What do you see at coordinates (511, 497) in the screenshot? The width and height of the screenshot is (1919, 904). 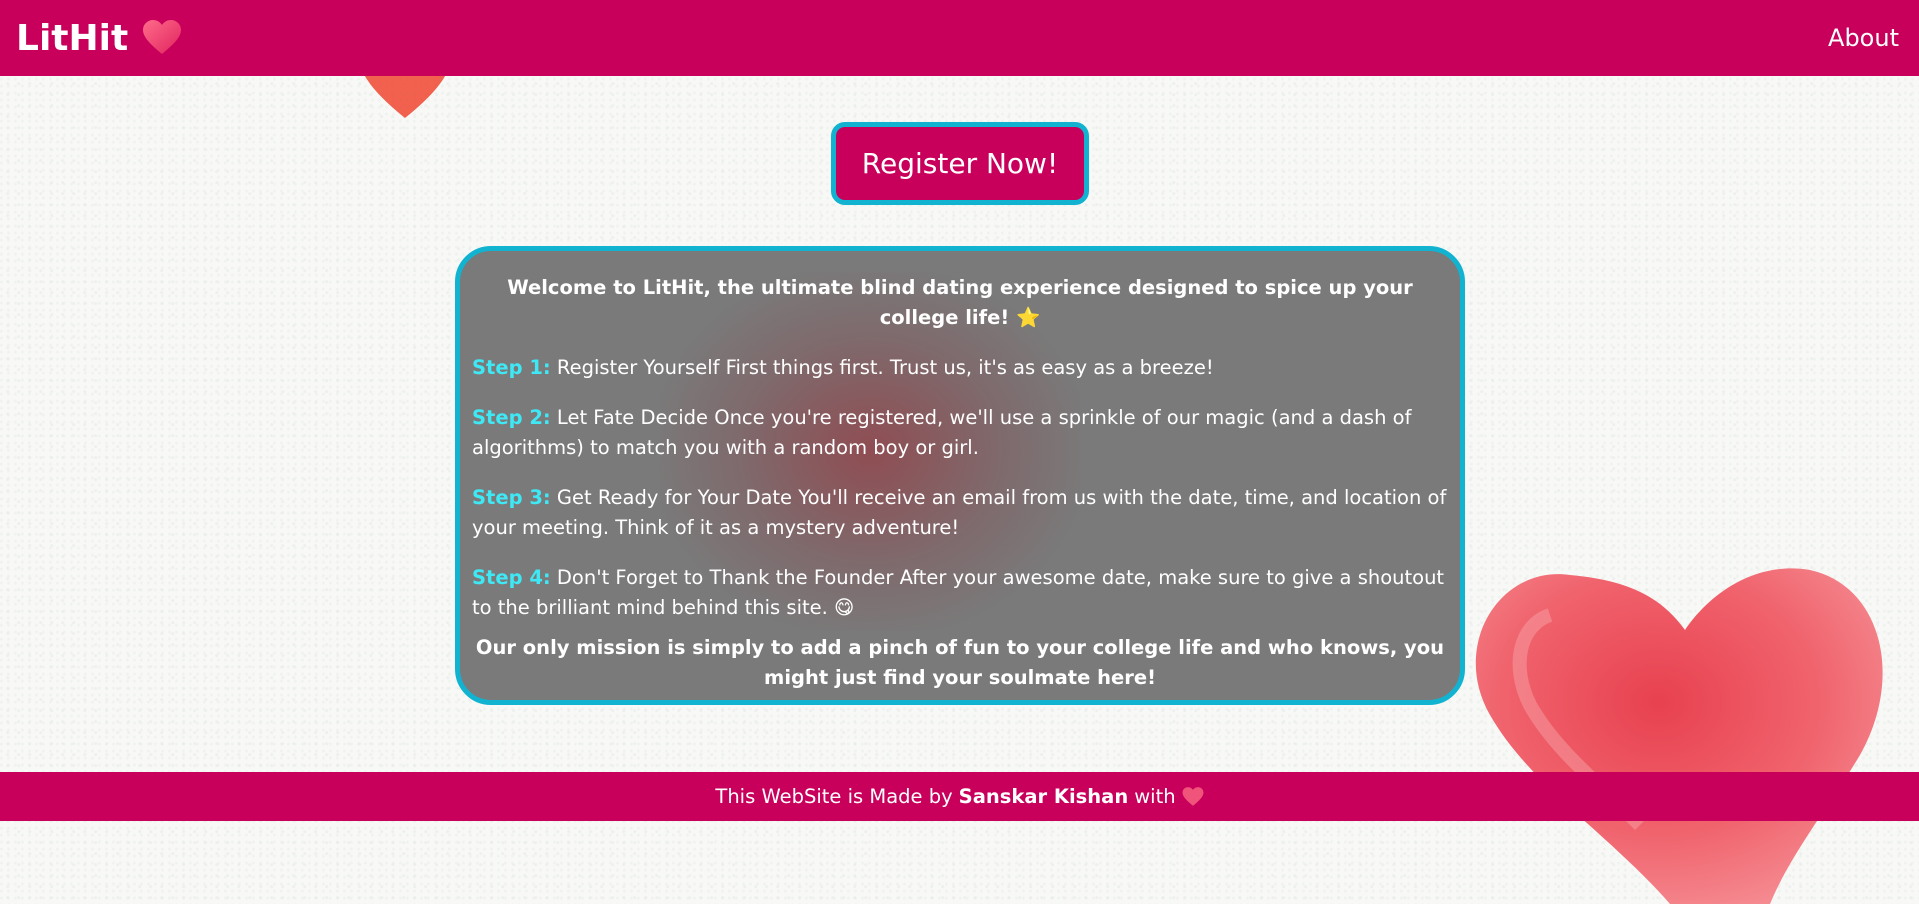 I see `step-label: Step 3:` at bounding box center [511, 497].